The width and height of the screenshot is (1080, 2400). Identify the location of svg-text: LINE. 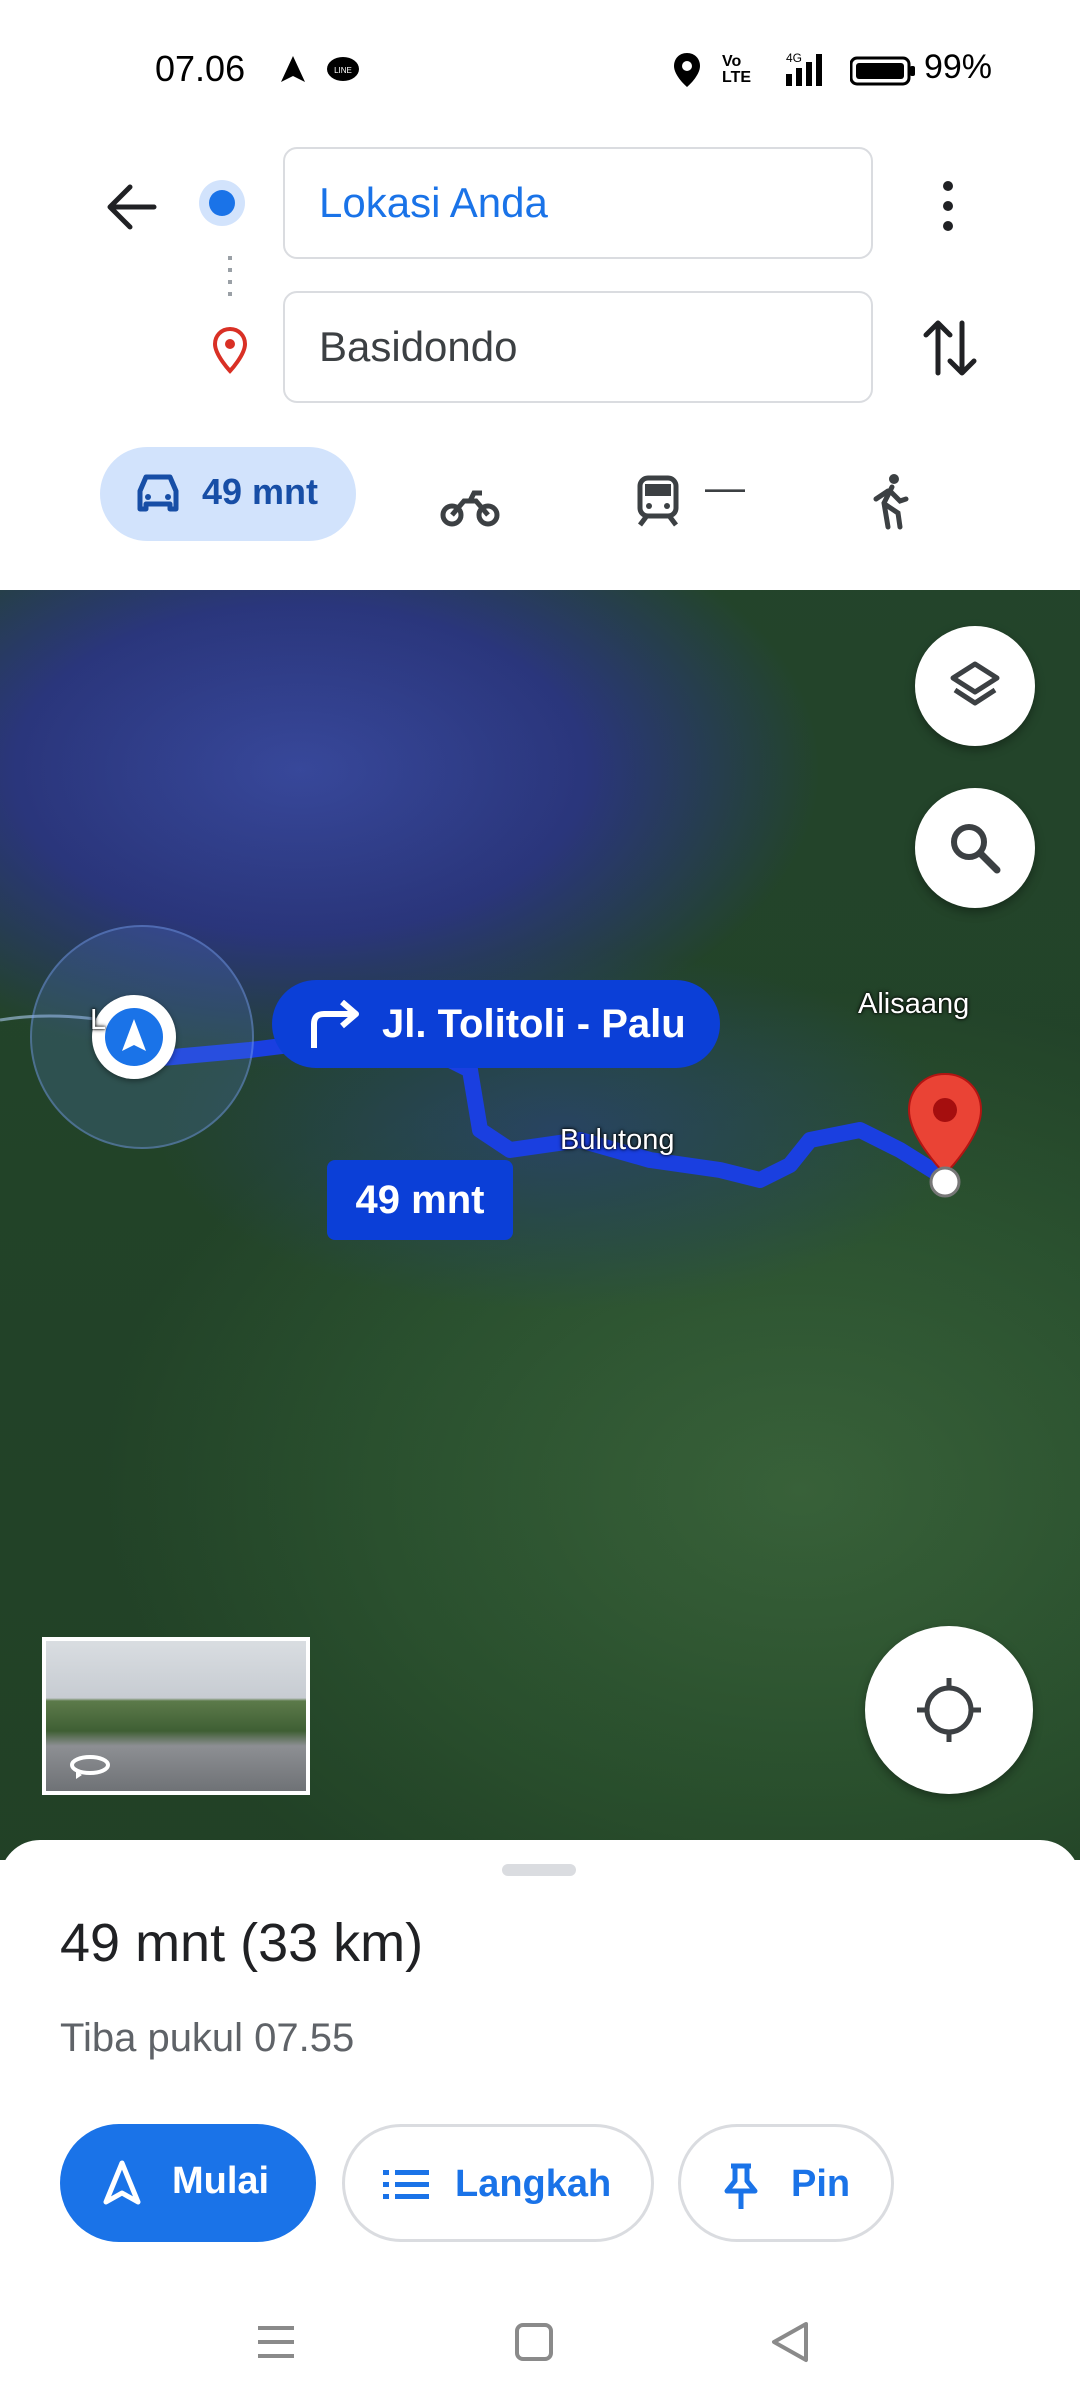
(343, 70).